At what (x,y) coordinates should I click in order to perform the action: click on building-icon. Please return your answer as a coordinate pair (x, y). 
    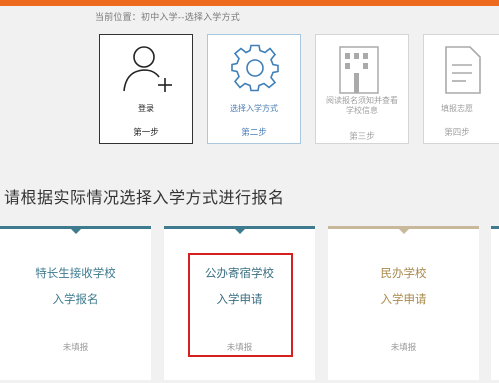
    Looking at the image, I should click on (362, 71).